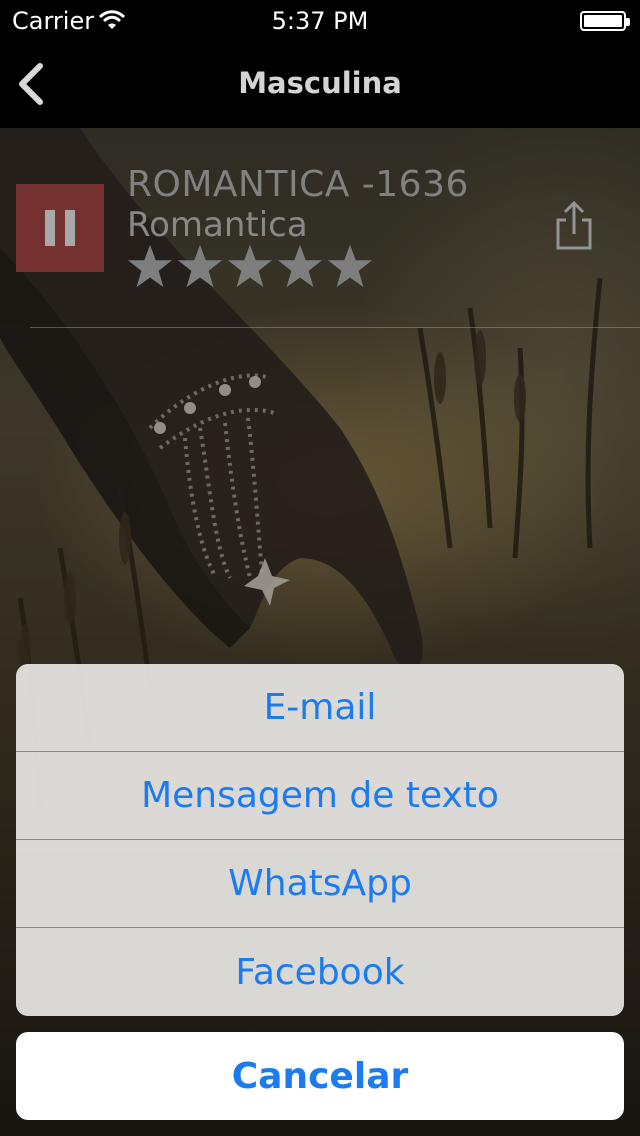 This screenshot has height=1136, width=640. What do you see at coordinates (605, 21) in the screenshot?
I see `battery-icon` at bounding box center [605, 21].